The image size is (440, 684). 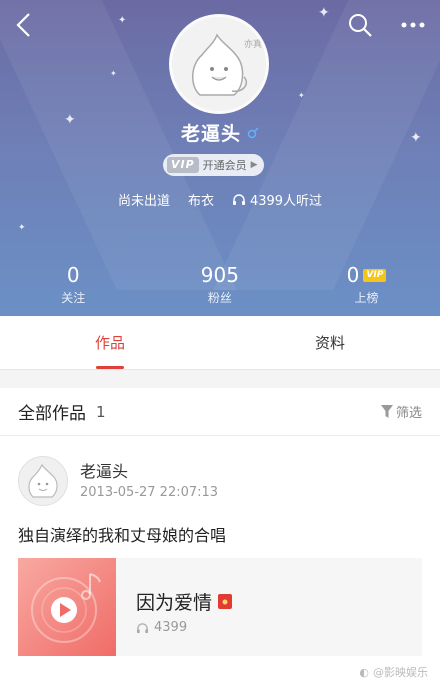 I want to click on following-label: 关注, so click(x=73, y=298).